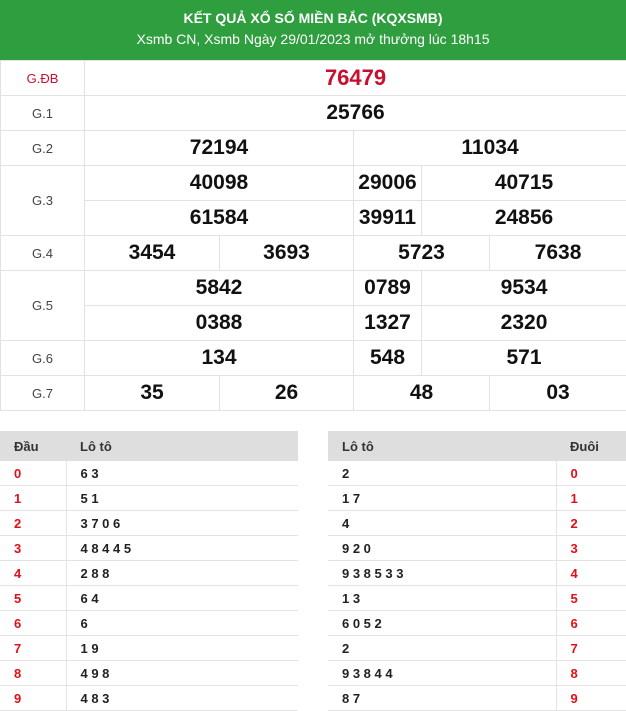 This screenshot has width=626, height=711. I want to click on prize-number: 5723, so click(421, 253).